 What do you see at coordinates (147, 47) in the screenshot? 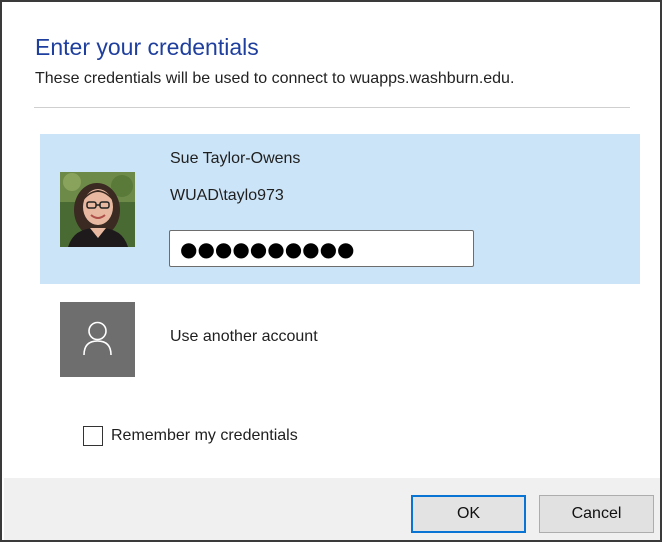
I see `dialog-title: Enter your credentials` at bounding box center [147, 47].